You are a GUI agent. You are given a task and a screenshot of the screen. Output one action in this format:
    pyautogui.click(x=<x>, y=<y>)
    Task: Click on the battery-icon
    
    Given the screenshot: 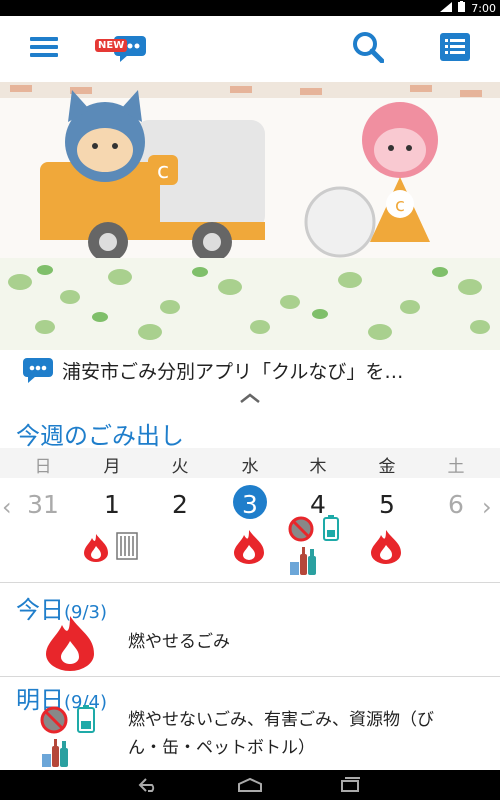 What is the action you would take?
    pyautogui.click(x=462, y=8)
    